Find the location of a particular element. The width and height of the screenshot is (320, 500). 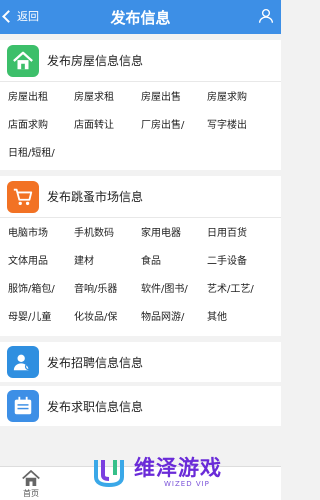

section-recruit: 发布招聘信息信息 is located at coordinates (140, 362).